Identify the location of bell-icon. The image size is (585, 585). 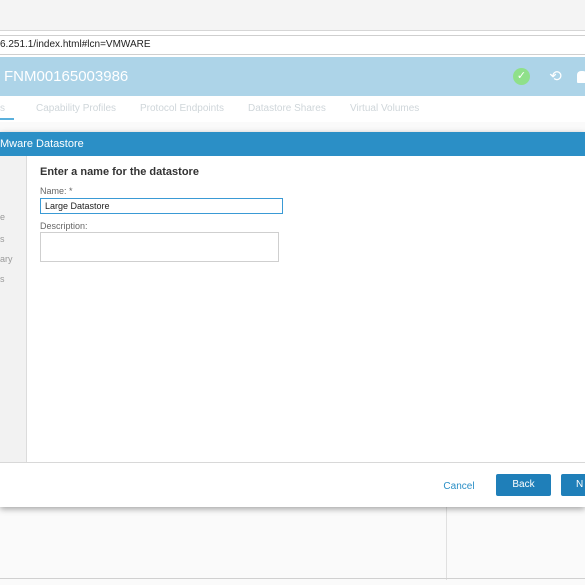
(581, 77).